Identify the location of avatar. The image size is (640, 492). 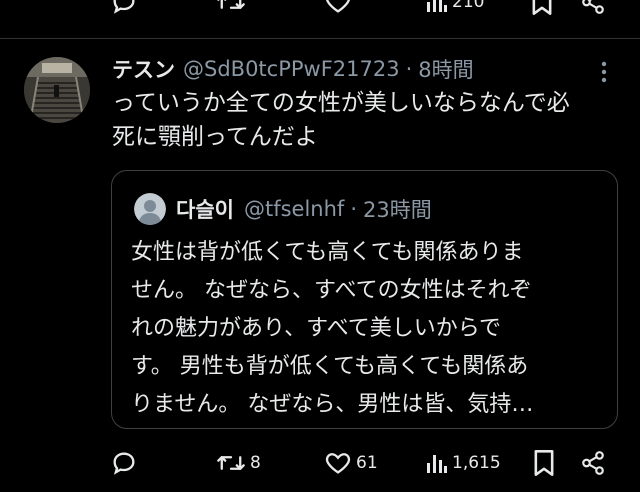
(57, 90).